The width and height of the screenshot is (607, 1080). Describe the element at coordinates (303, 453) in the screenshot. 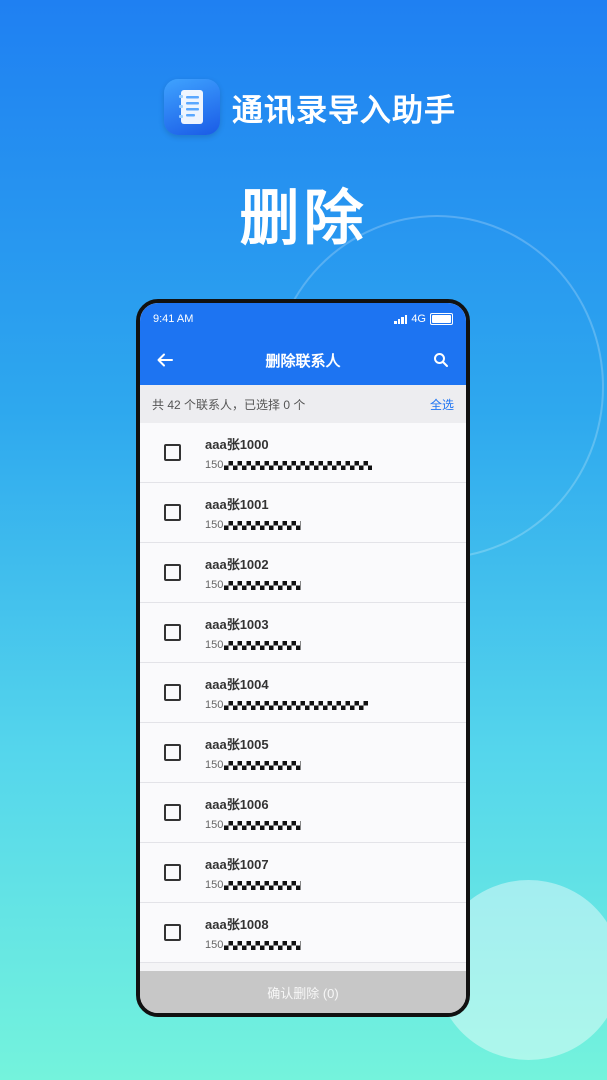

I see `contact-row: aaa张1000 150` at that location.